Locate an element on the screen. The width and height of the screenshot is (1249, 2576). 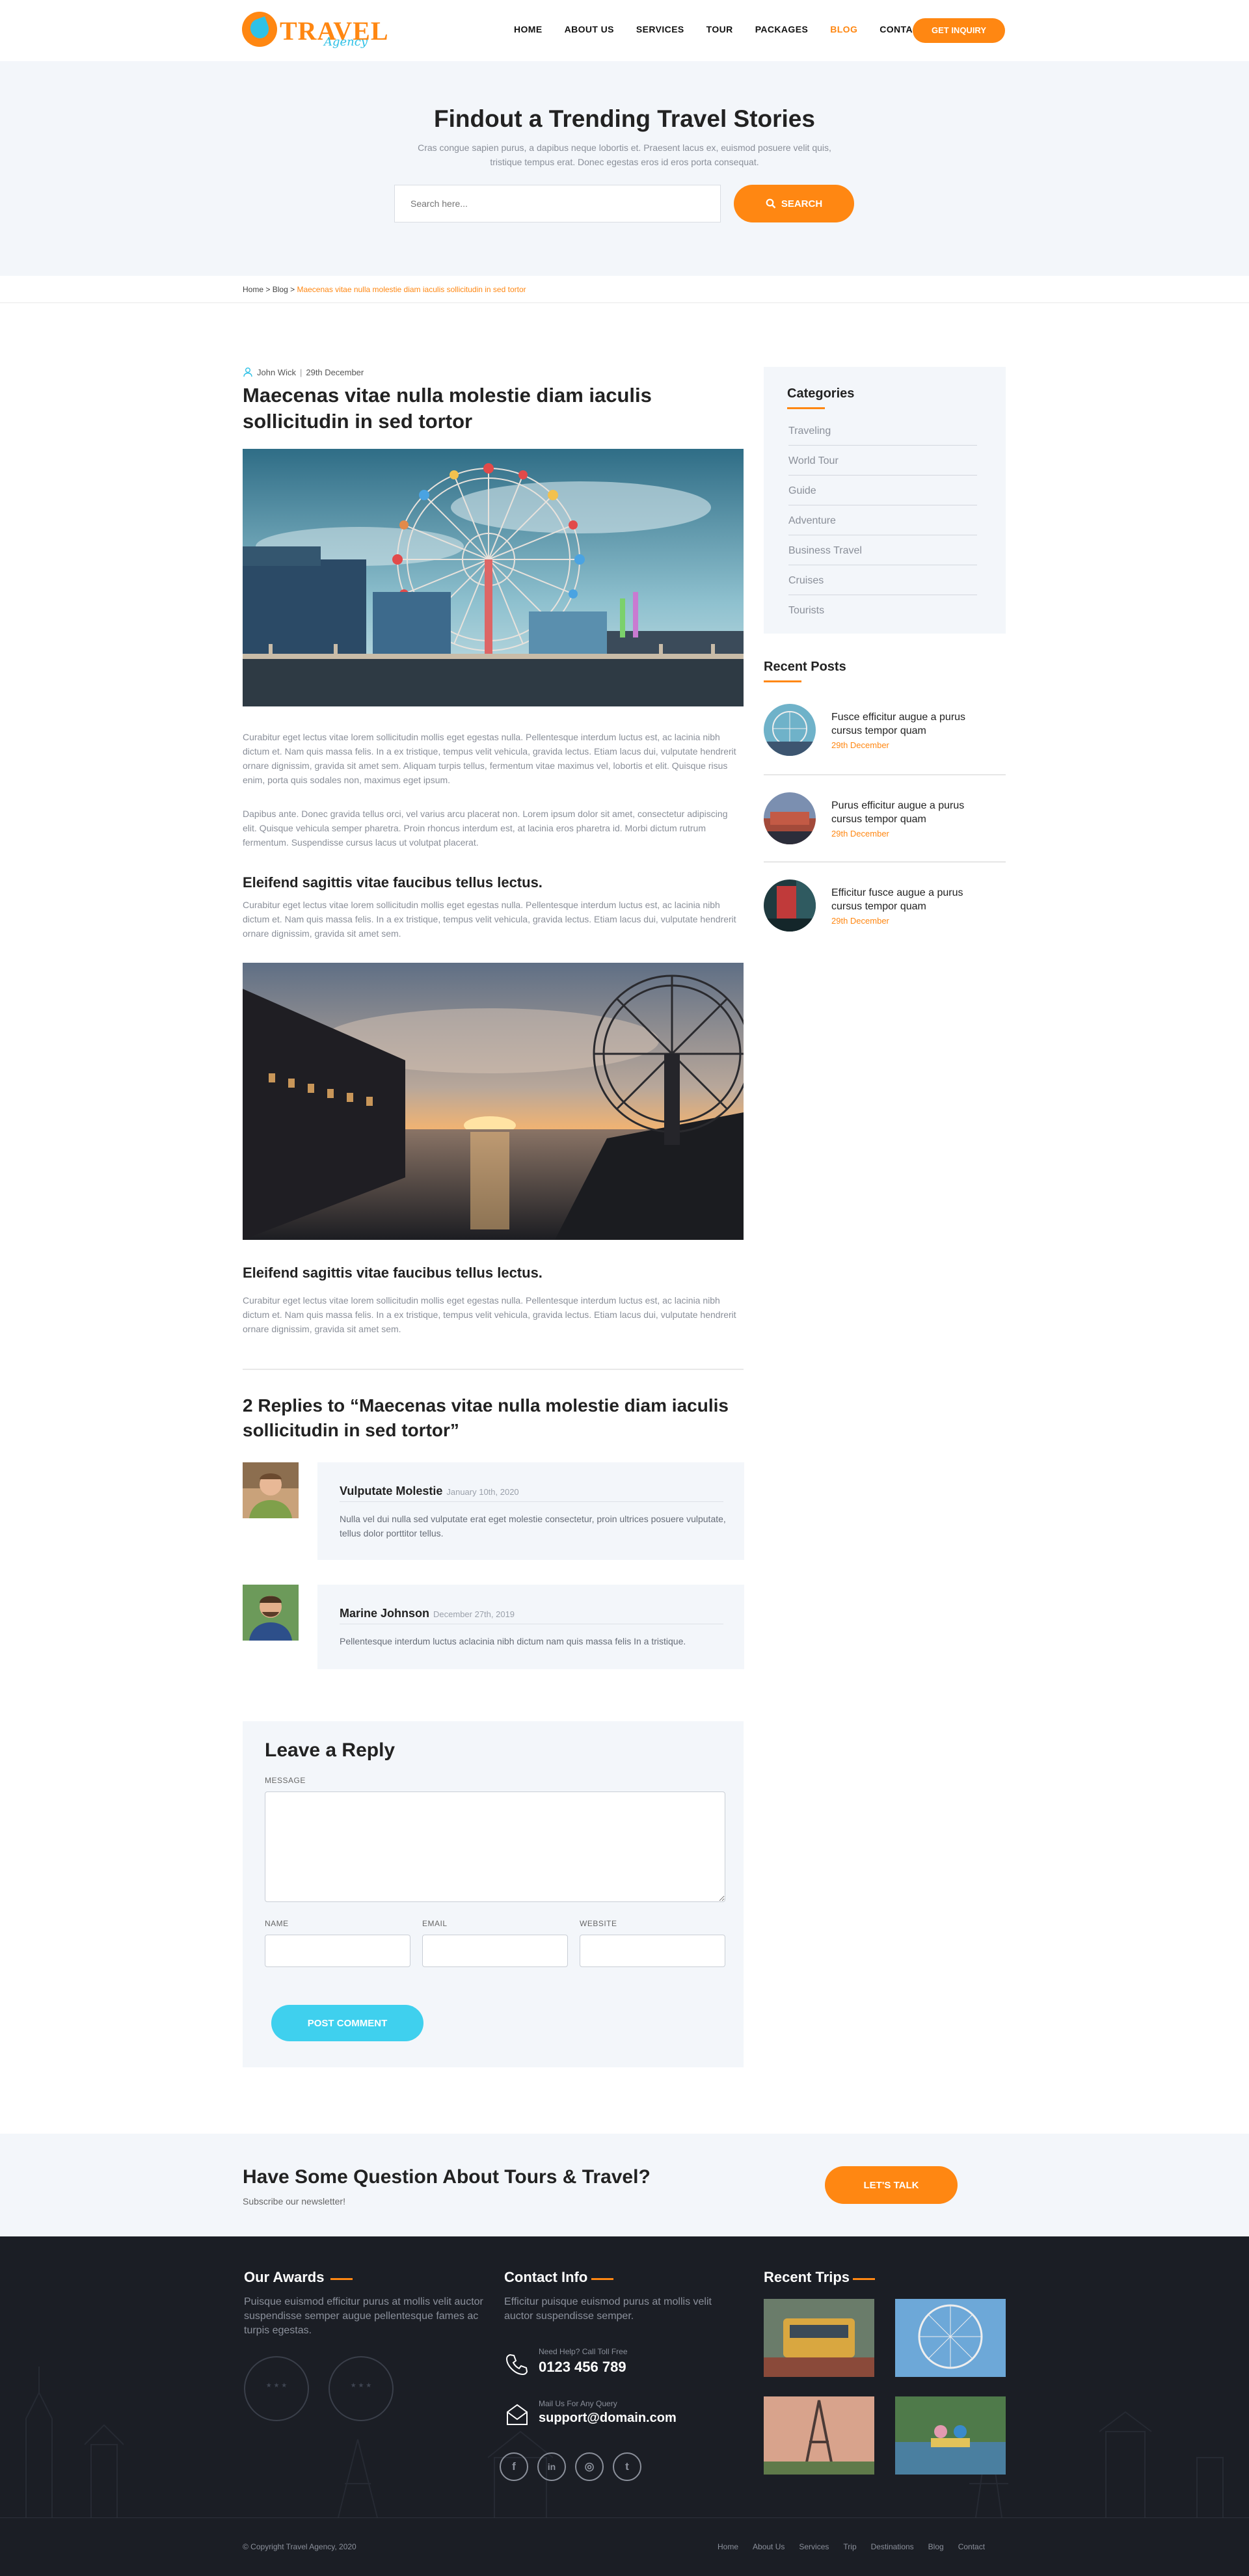
post-comment-button: POST COMMENT is located at coordinates (347, 2023).